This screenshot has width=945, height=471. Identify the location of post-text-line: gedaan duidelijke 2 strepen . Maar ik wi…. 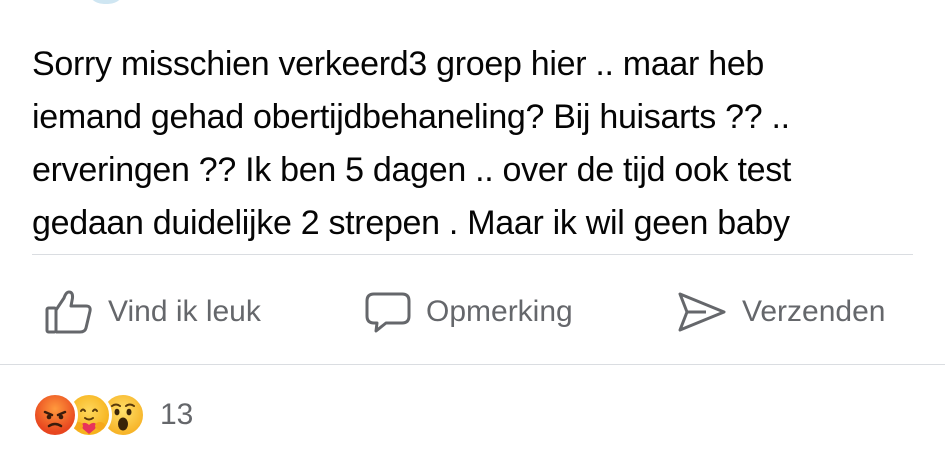
(411, 223).